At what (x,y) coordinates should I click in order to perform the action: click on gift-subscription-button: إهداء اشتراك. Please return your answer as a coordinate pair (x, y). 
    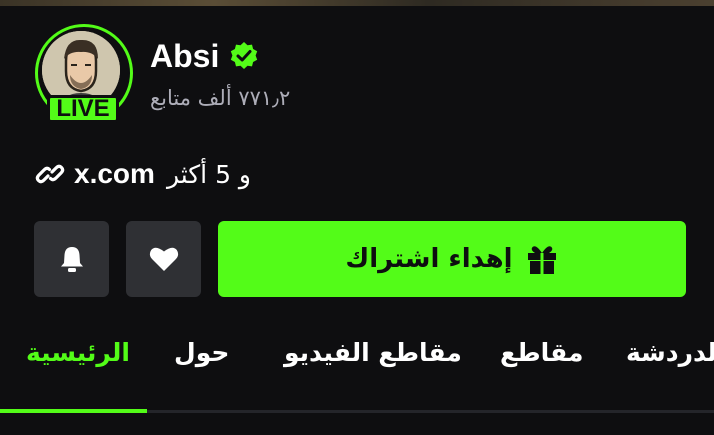
    Looking at the image, I should click on (452, 259).